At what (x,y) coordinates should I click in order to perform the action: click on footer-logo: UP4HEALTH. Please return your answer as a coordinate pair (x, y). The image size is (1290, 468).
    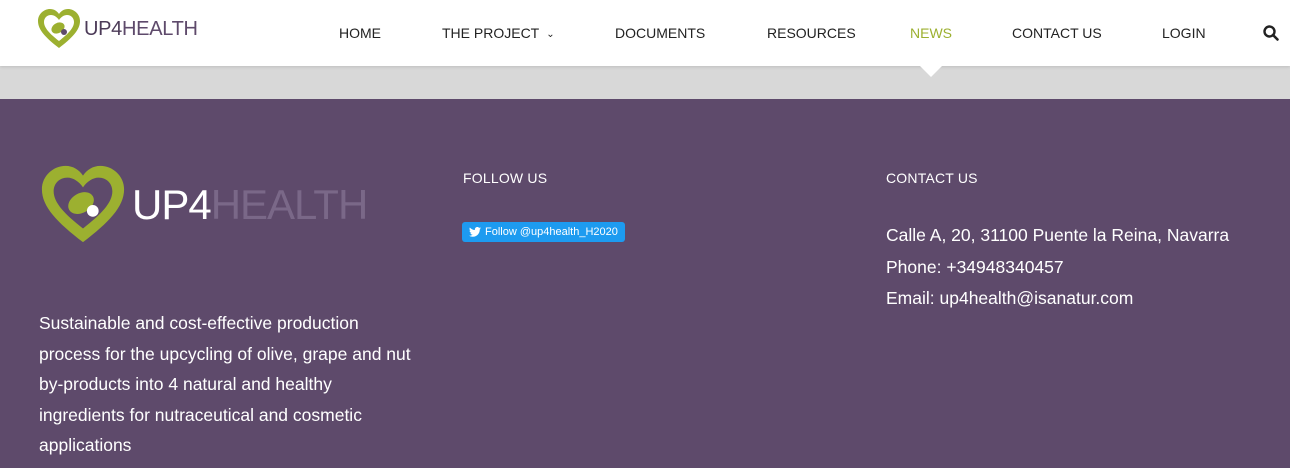
    Looking at the image, I should click on (203, 205).